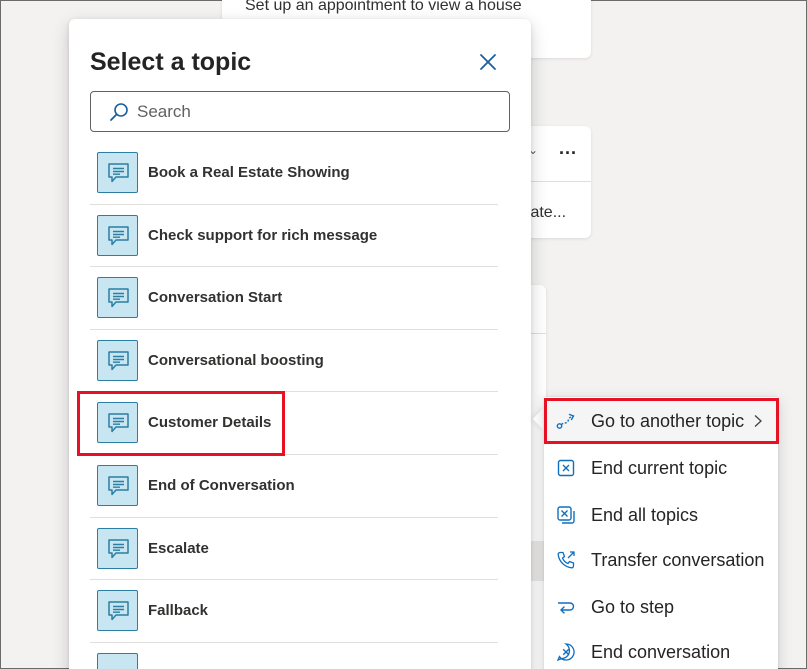  I want to click on menu-item-label: Transfer conversation, so click(678, 560).